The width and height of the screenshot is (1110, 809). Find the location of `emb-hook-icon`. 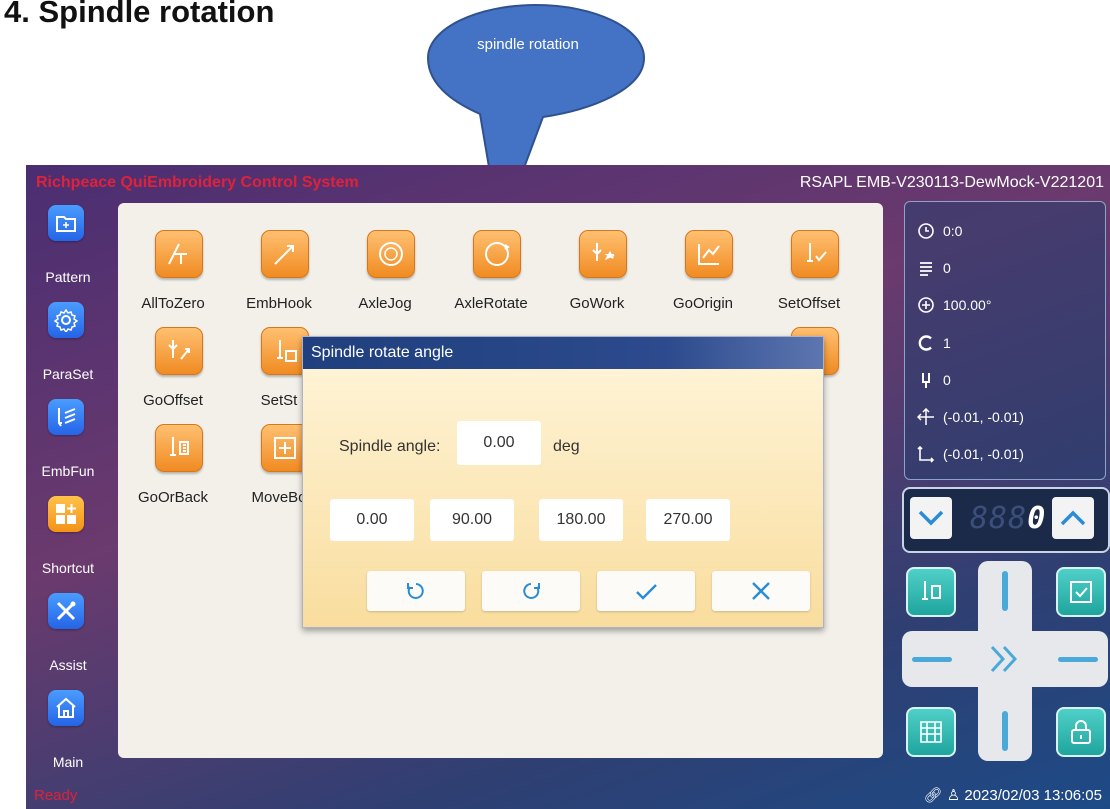

emb-hook-icon is located at coordinates (285, 254).